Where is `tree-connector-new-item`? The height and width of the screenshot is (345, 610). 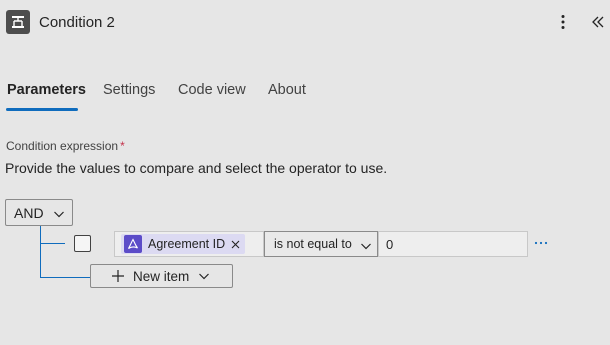
tree-connector-new-item is located at coordinates (65, 277).